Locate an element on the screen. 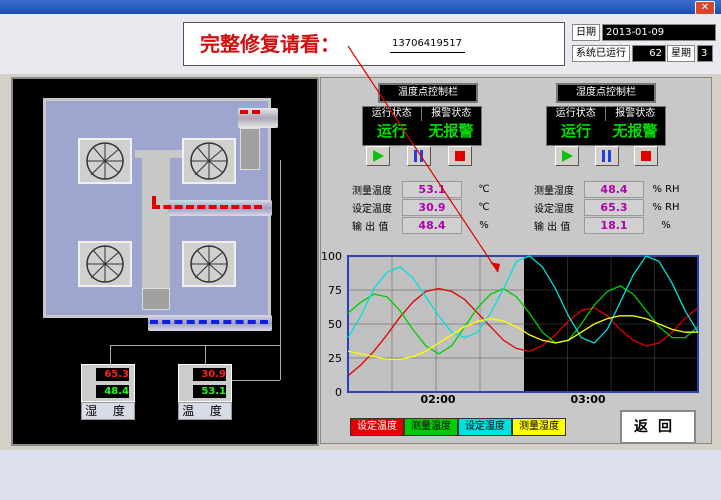 The width and height of the screenshot is (721, 500). hum-row-label: 设定湿度 is located at coordinates (554, 209).